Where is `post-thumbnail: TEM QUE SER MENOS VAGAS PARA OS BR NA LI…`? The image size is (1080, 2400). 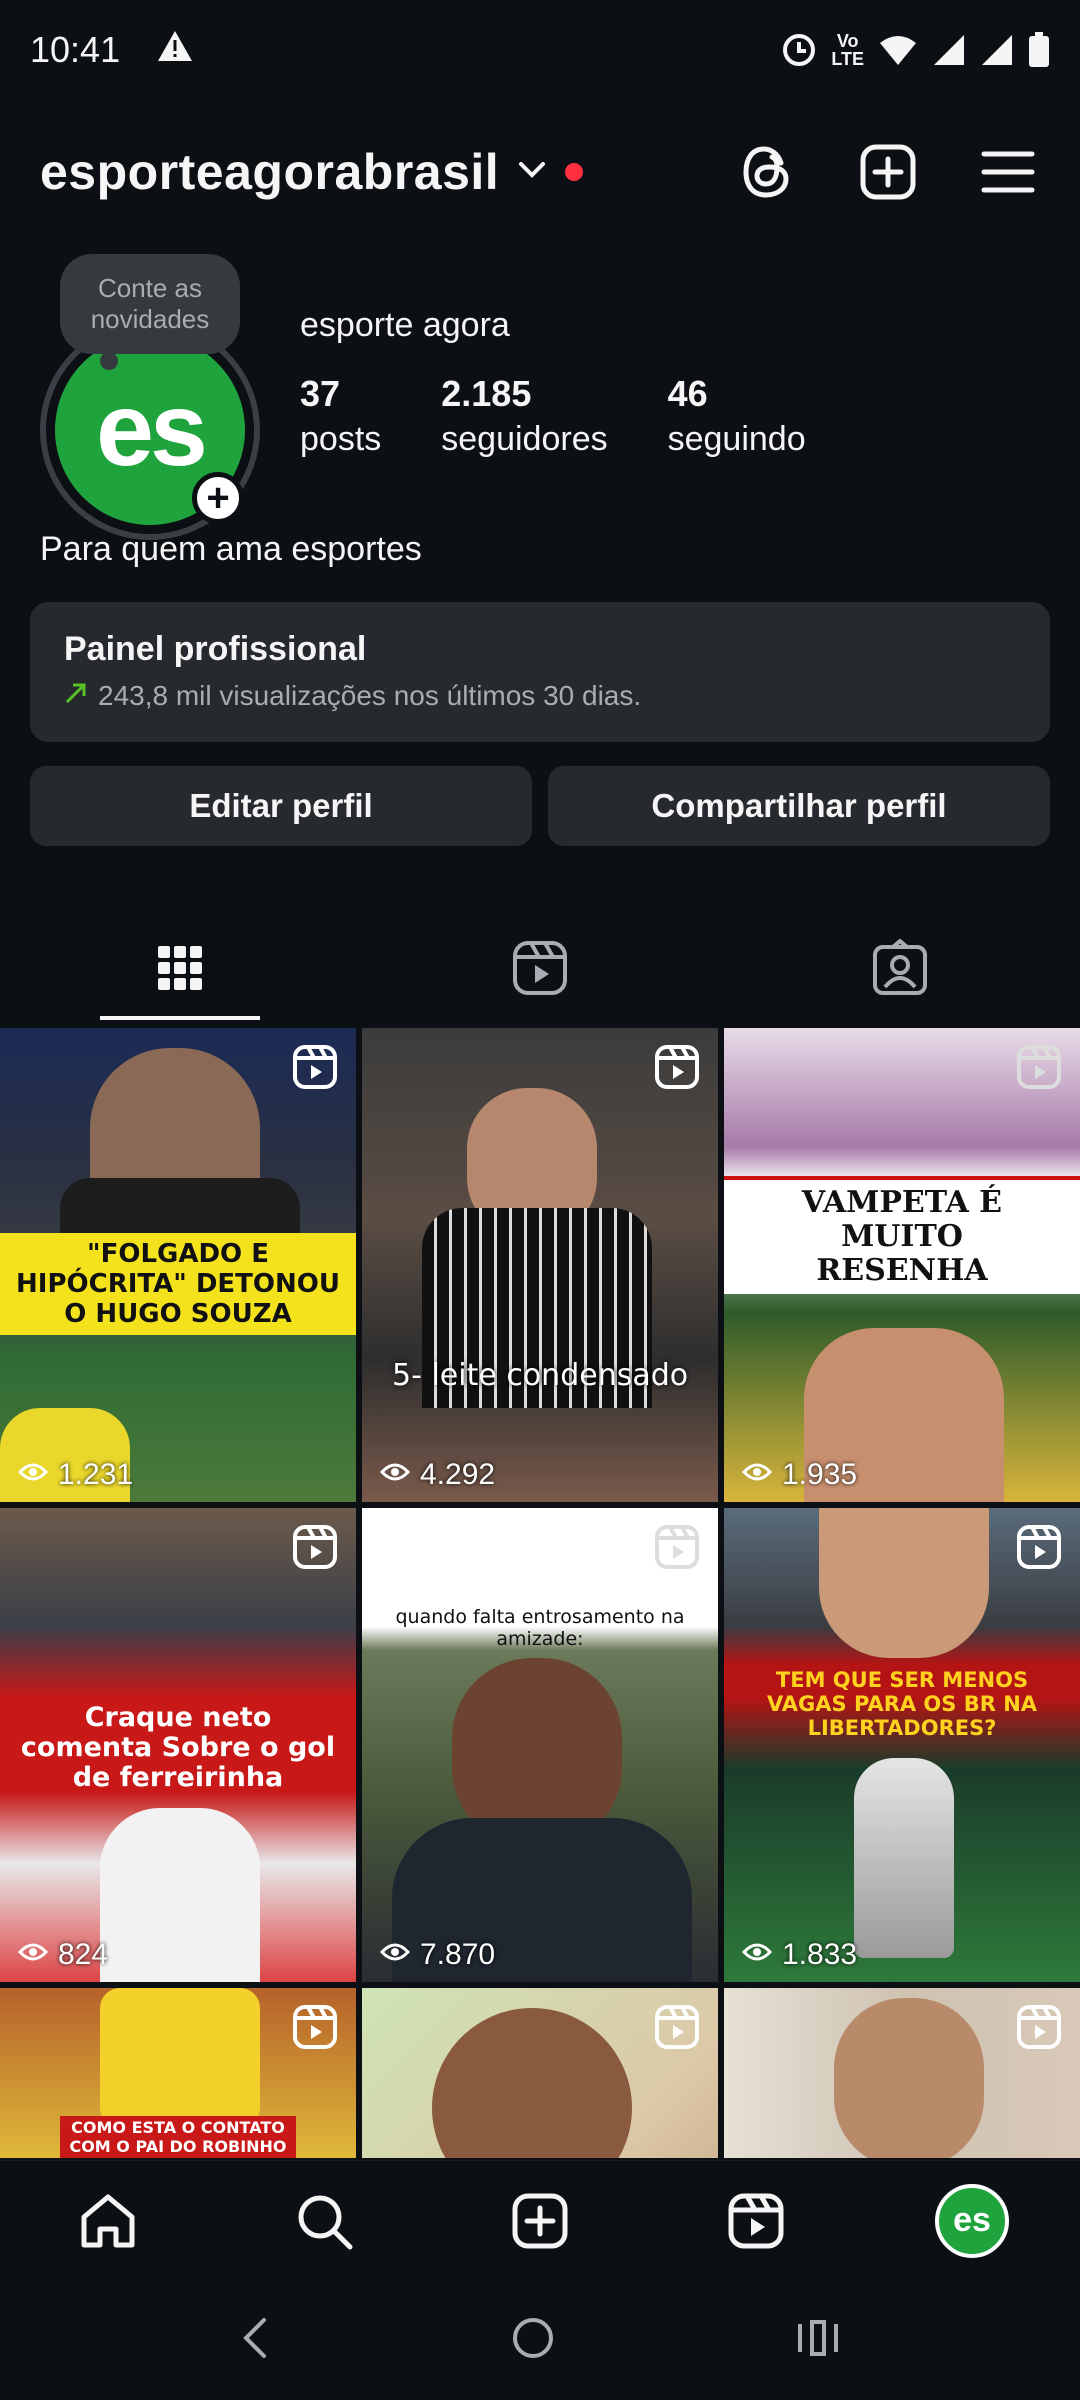 post-thumbnail: TEM QUE SER MENOS VAGAS PARA OS BR NA LI… is located at coordinates (902, 1745).